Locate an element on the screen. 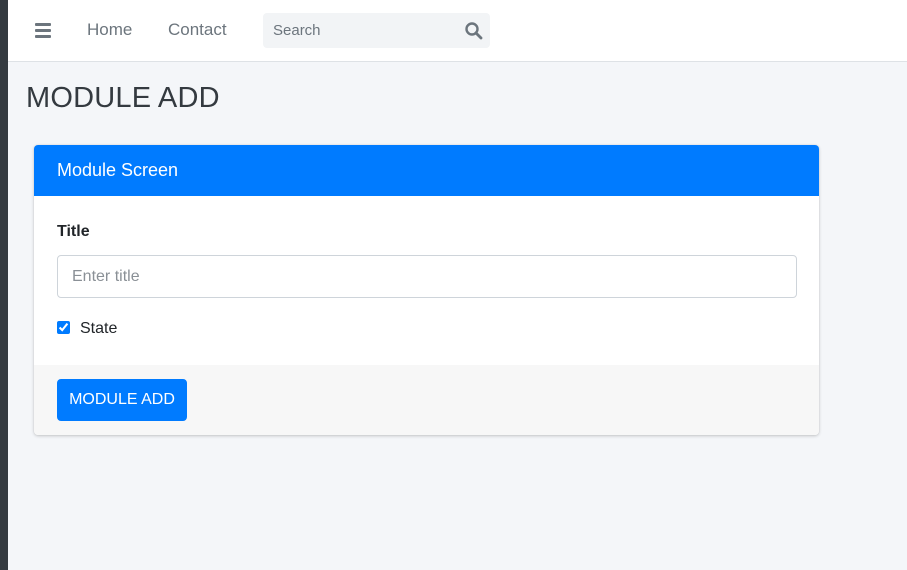 The image size is (907, 570). module-add-button: MODULE ADD is located at coordinates (122, 400).